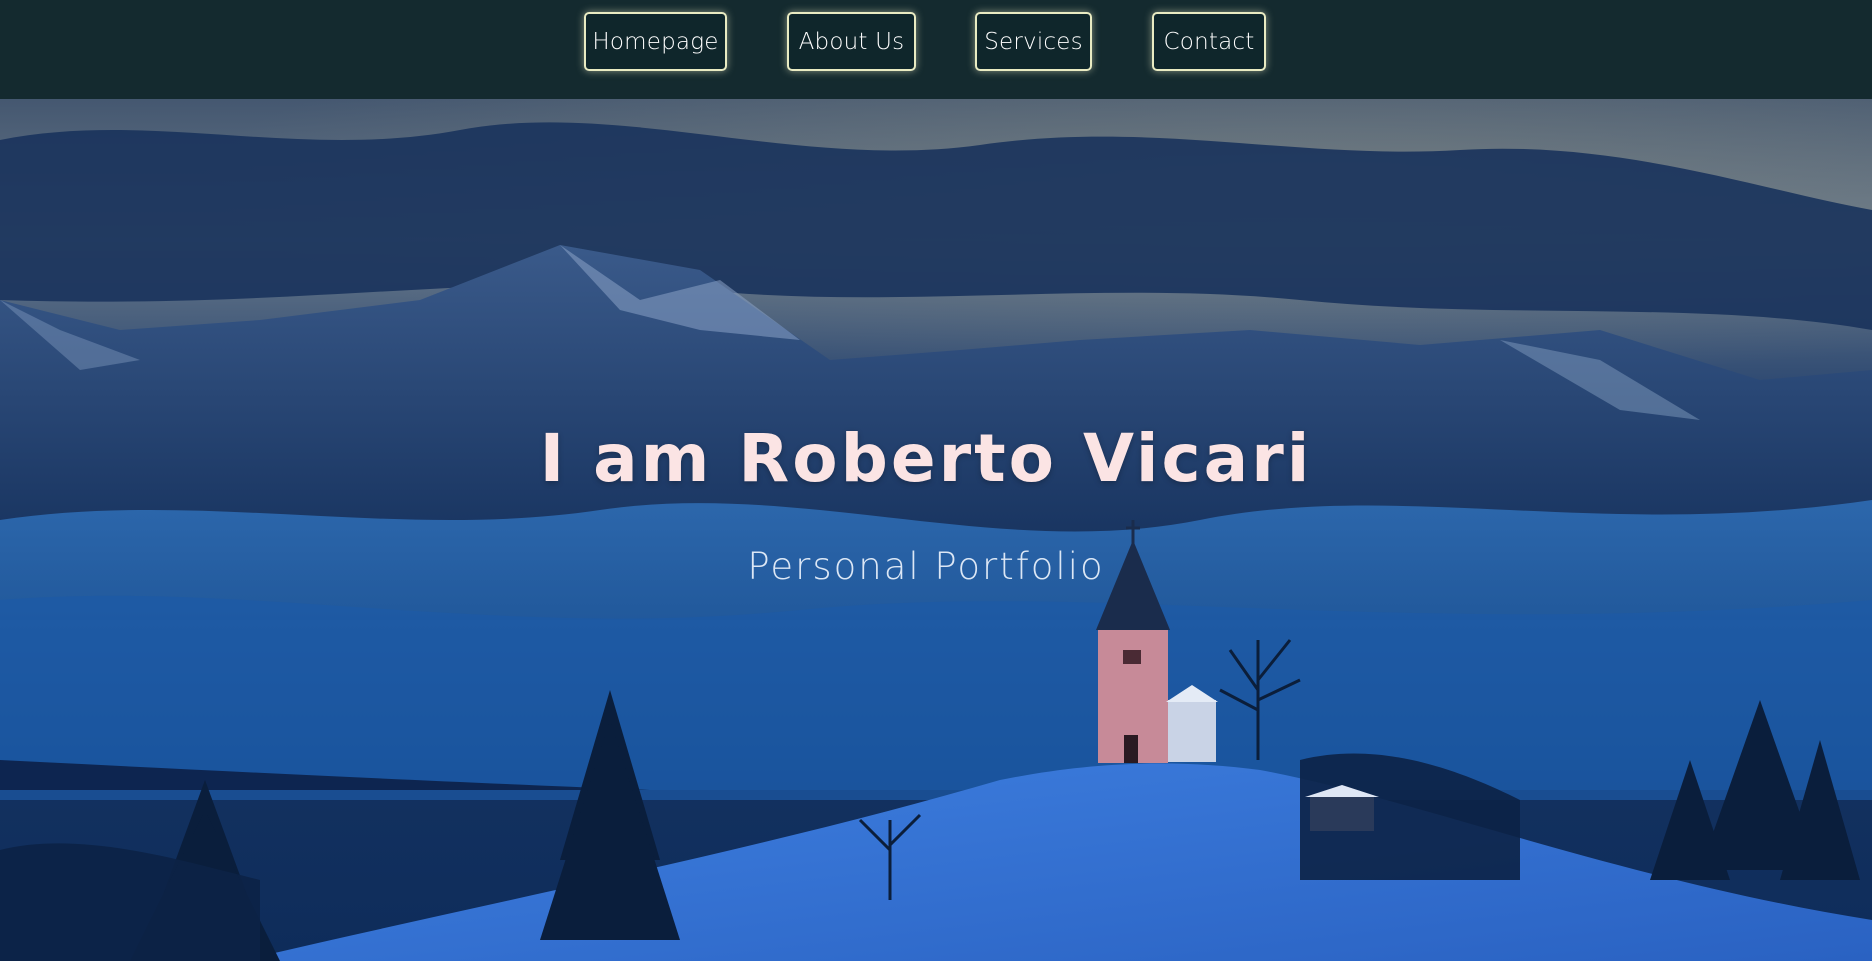  Describe the element at coordinates (1209, 41) in the screenshot. I see `nav-contact-button: Contact` at that location.